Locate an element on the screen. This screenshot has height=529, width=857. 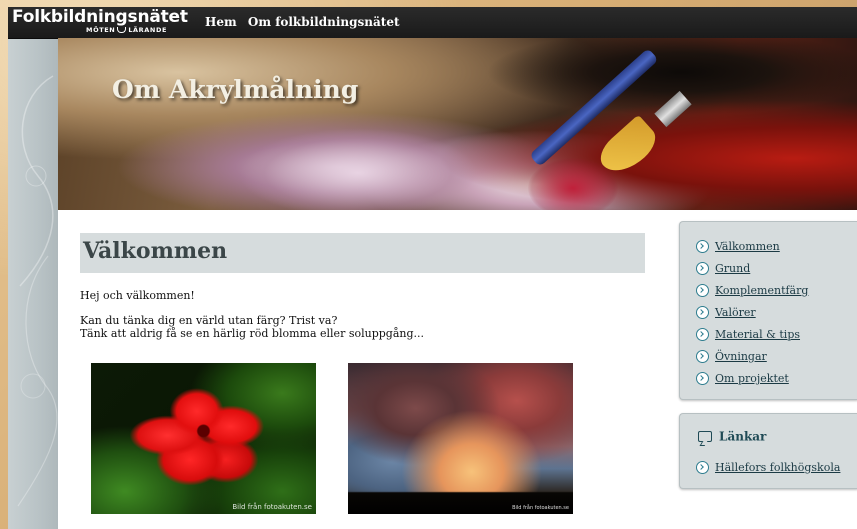
sidebar-item-komplementfarg: Komplementfärg is located at coordinates (752, 288).